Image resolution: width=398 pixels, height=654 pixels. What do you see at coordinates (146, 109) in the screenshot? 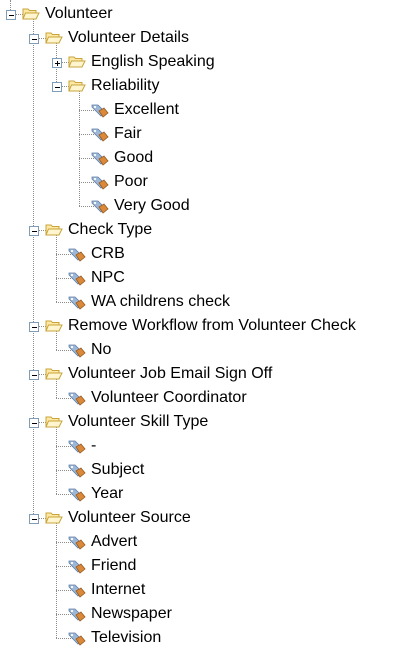
I see `tree-node-label: Excellent` at bounding box center [146, 109].